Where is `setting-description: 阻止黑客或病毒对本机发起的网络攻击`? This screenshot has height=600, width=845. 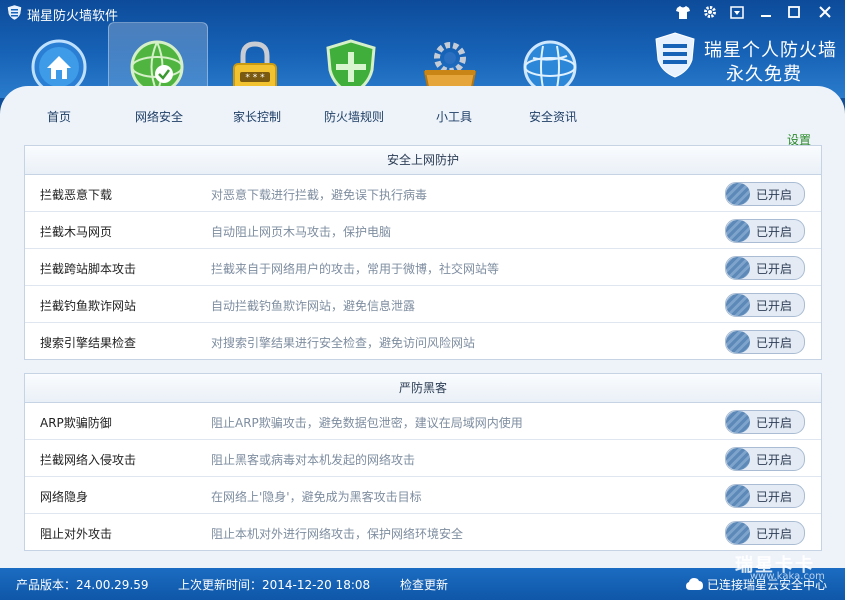 setting-description: 阻止黑客或病毒对本机发起的网络攻击 is located at coordinates (313, 460).